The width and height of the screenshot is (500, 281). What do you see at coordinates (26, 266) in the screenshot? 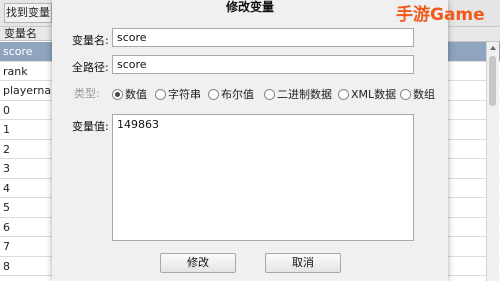
I see `list-item: 8` at bounding box center [26, 266].